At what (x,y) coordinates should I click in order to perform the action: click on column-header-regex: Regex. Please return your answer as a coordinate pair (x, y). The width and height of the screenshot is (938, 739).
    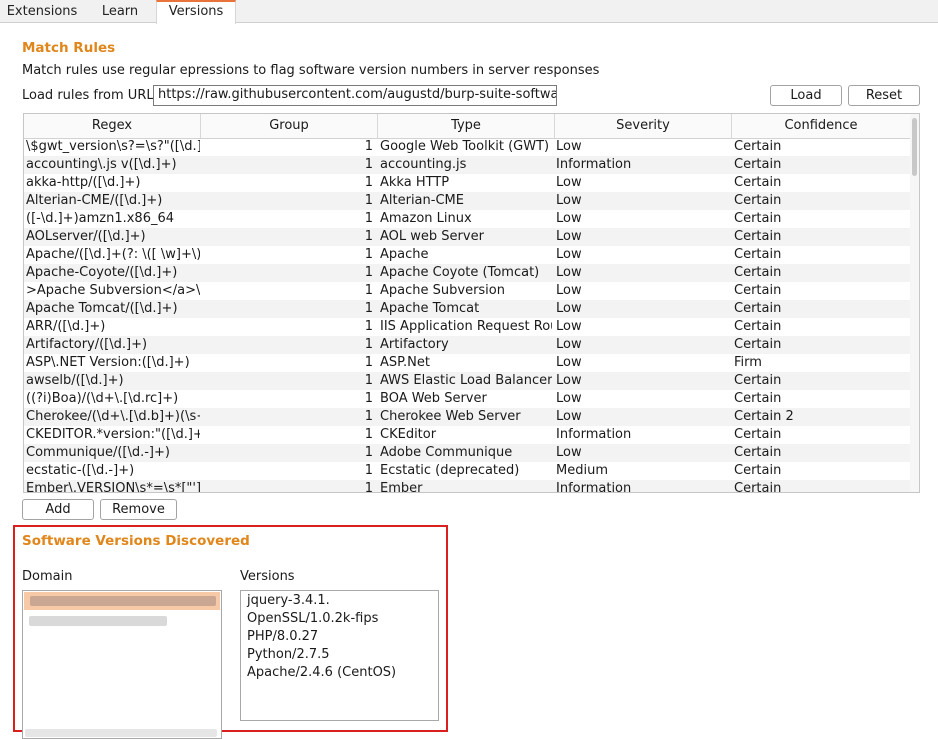
    Looking at the image, I should click on (112, 126).